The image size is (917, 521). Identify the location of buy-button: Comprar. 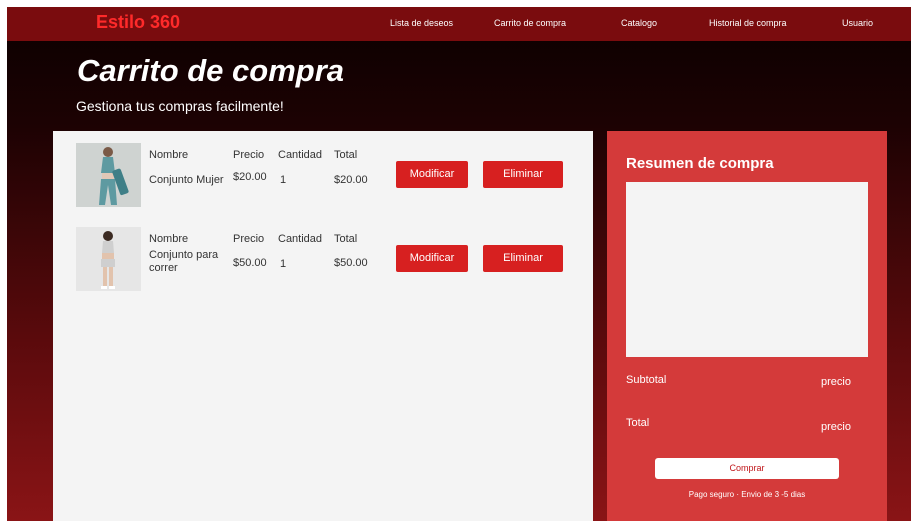
(747, 468).